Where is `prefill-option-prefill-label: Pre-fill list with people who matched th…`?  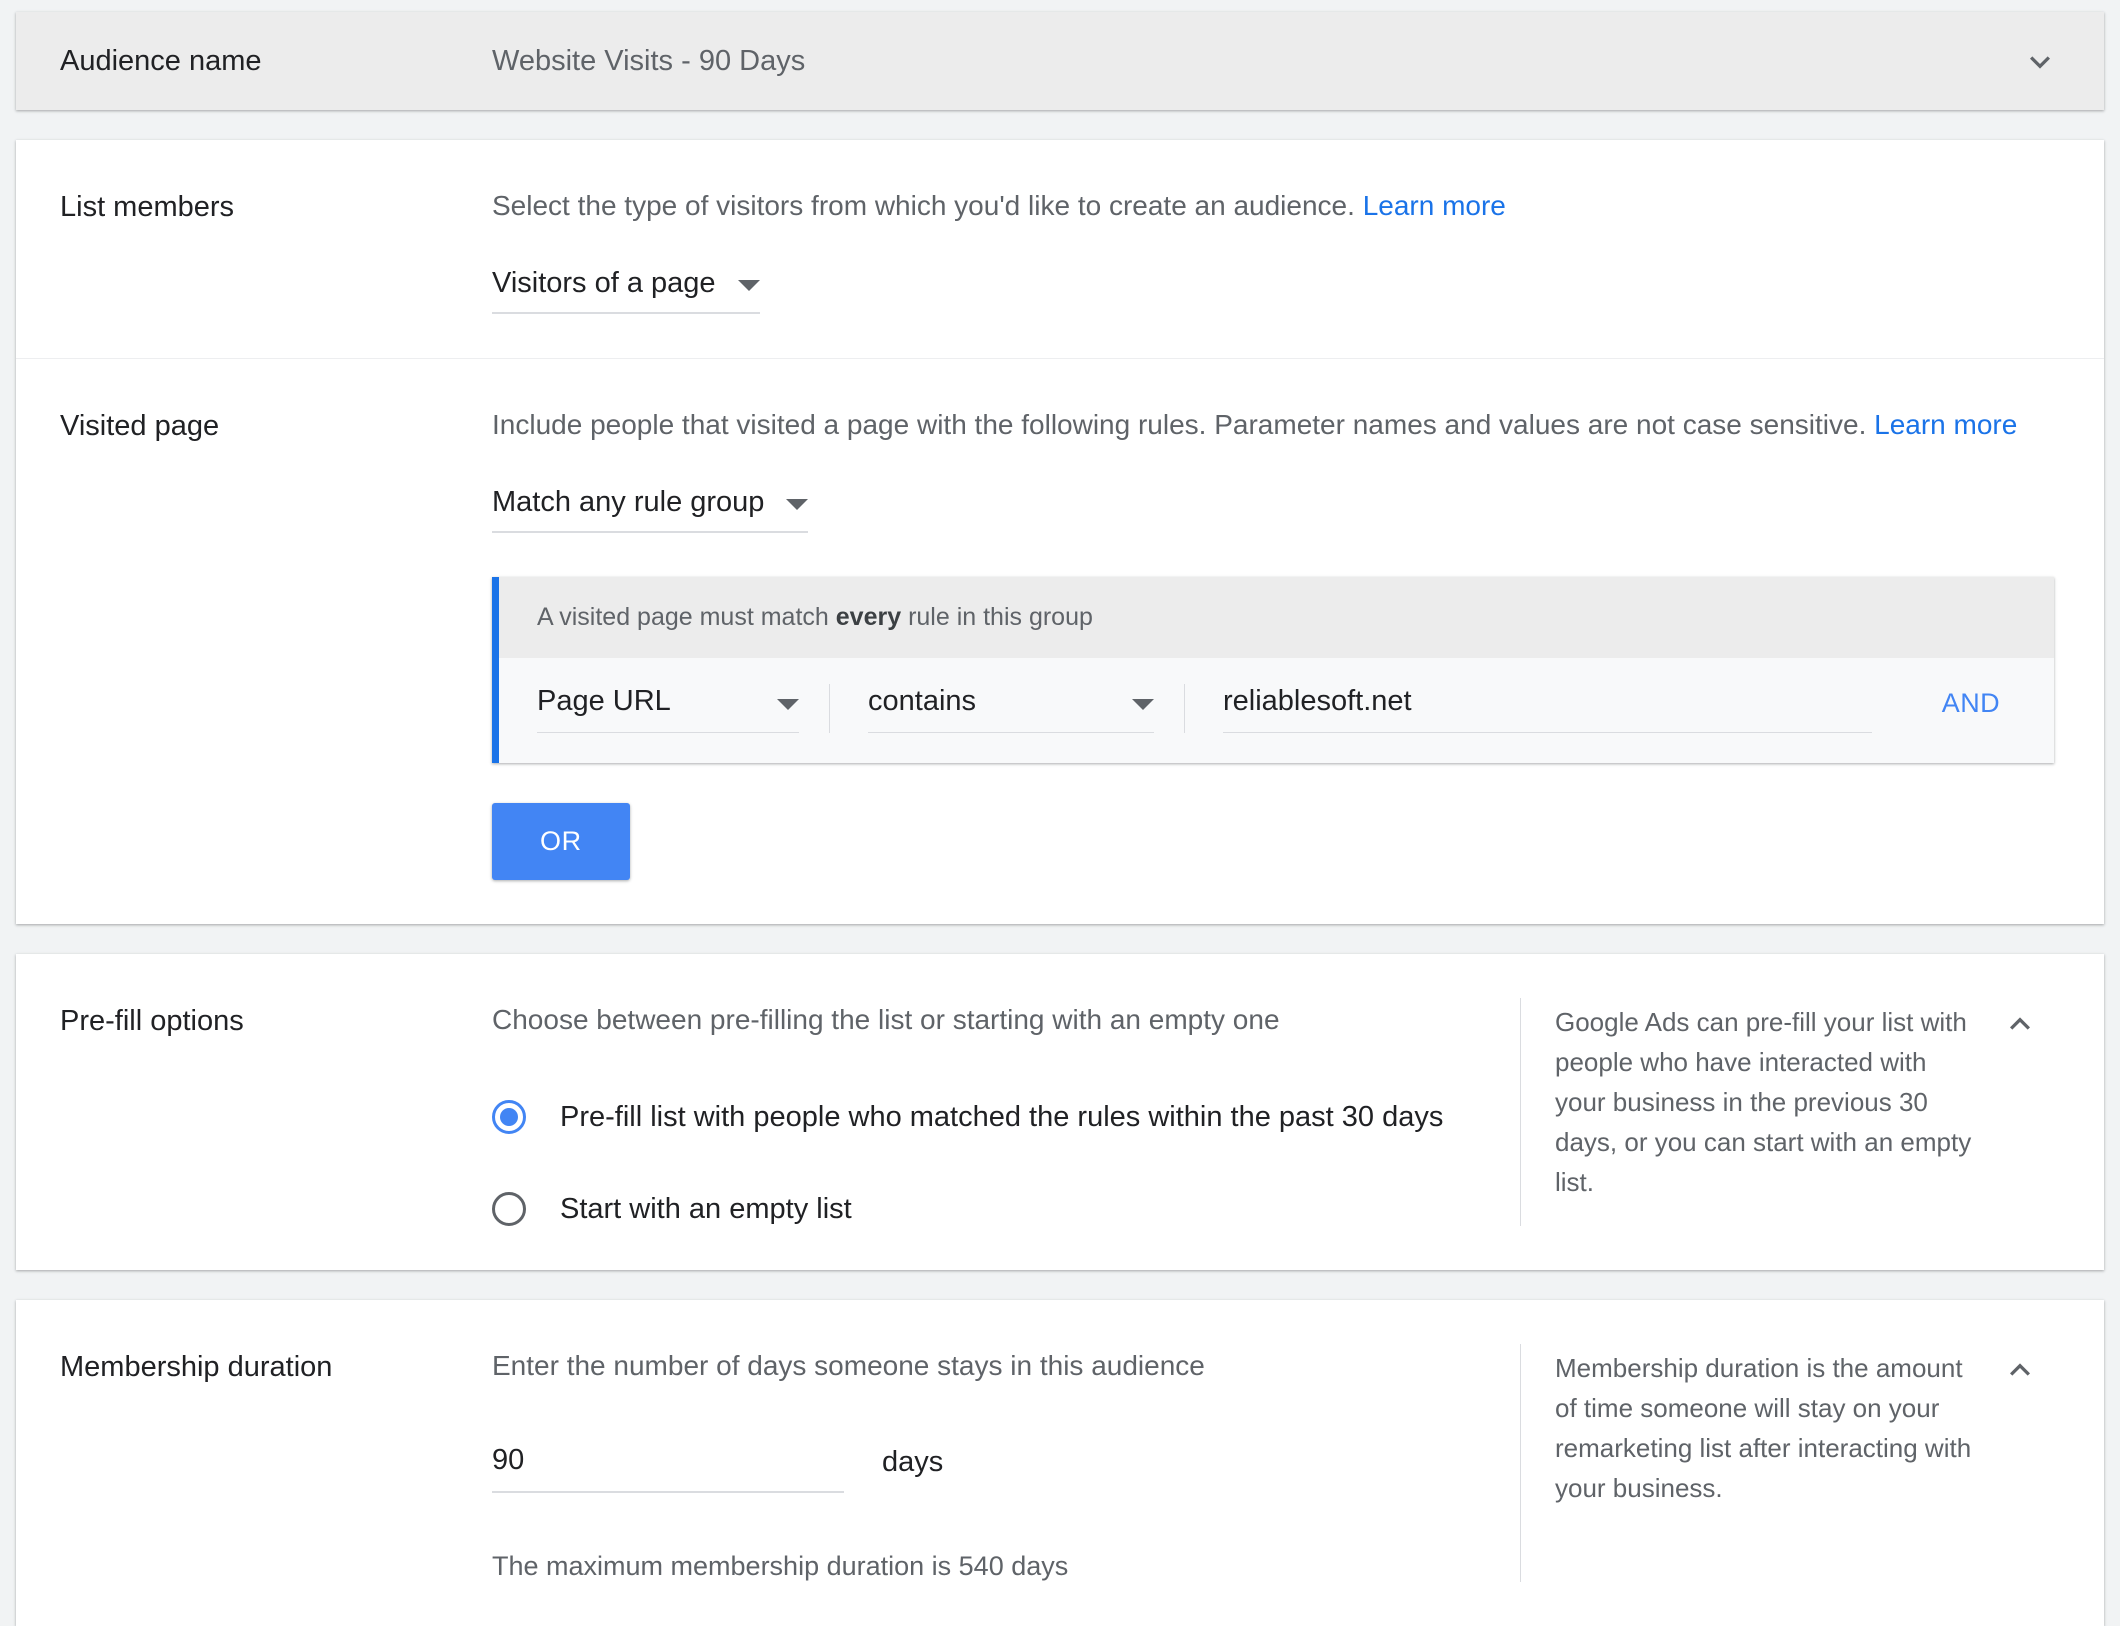 prefill-option-prefill-label: Pre-fill list with people who matched th… is located at coordinates (1002, 1117).